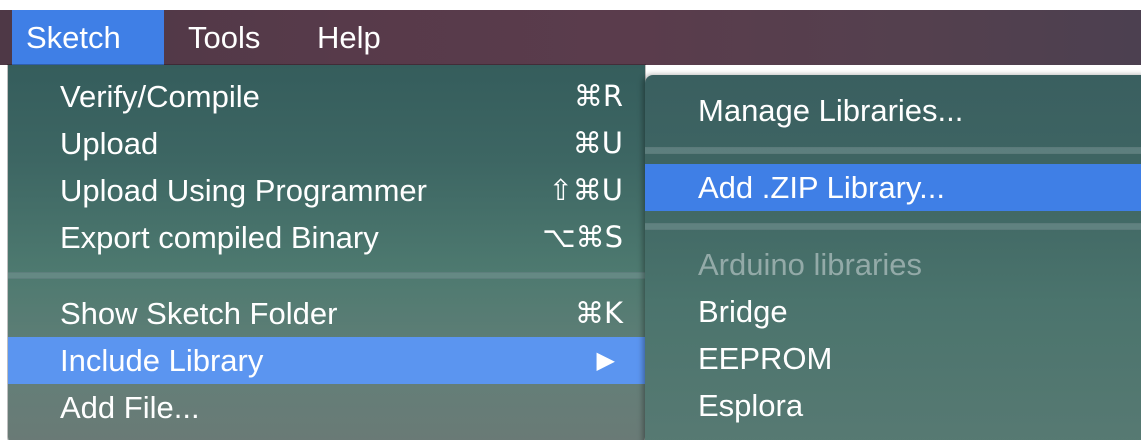 The width and height of the screenshot is (1141, 440). I want to click on menu-item-label: Show Sketch Folder, so click(199, 313).